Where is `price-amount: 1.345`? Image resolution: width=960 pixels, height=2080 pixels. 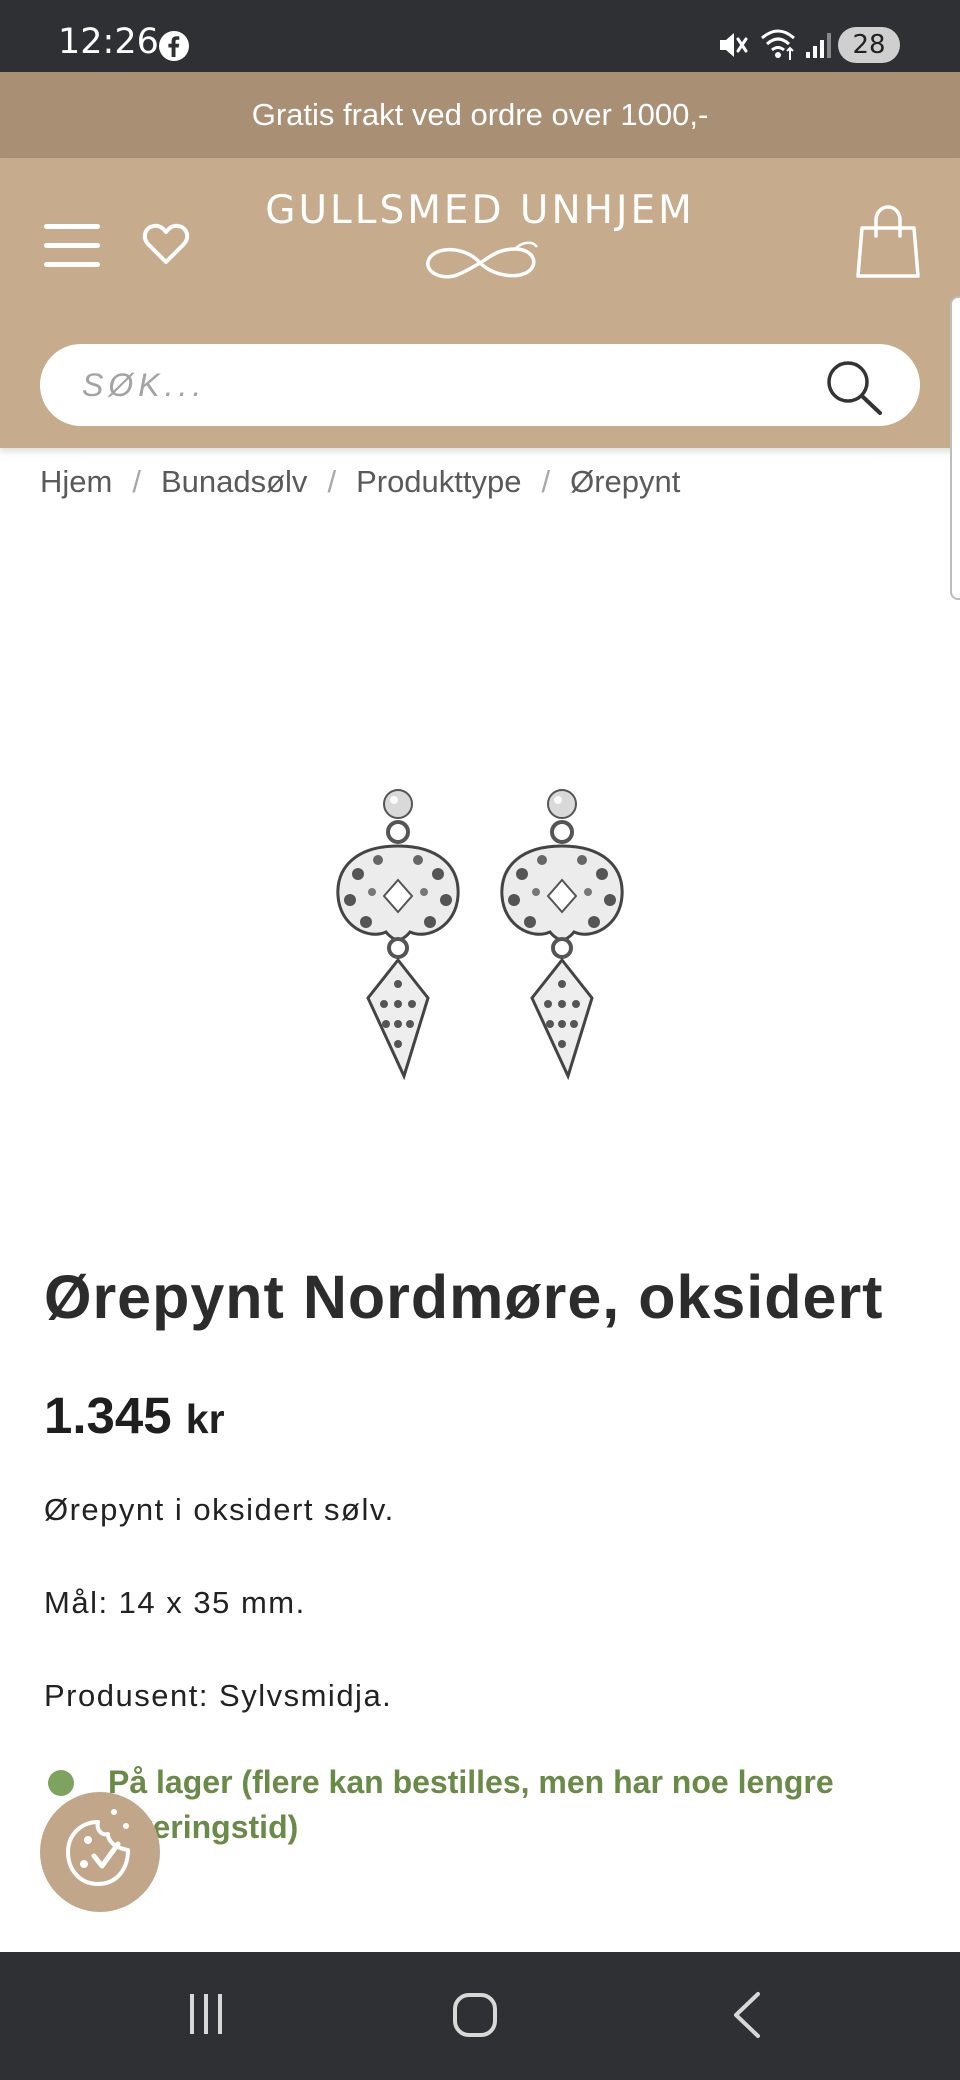 price-amount: 1.345 is located at coordinates (108, 1415).